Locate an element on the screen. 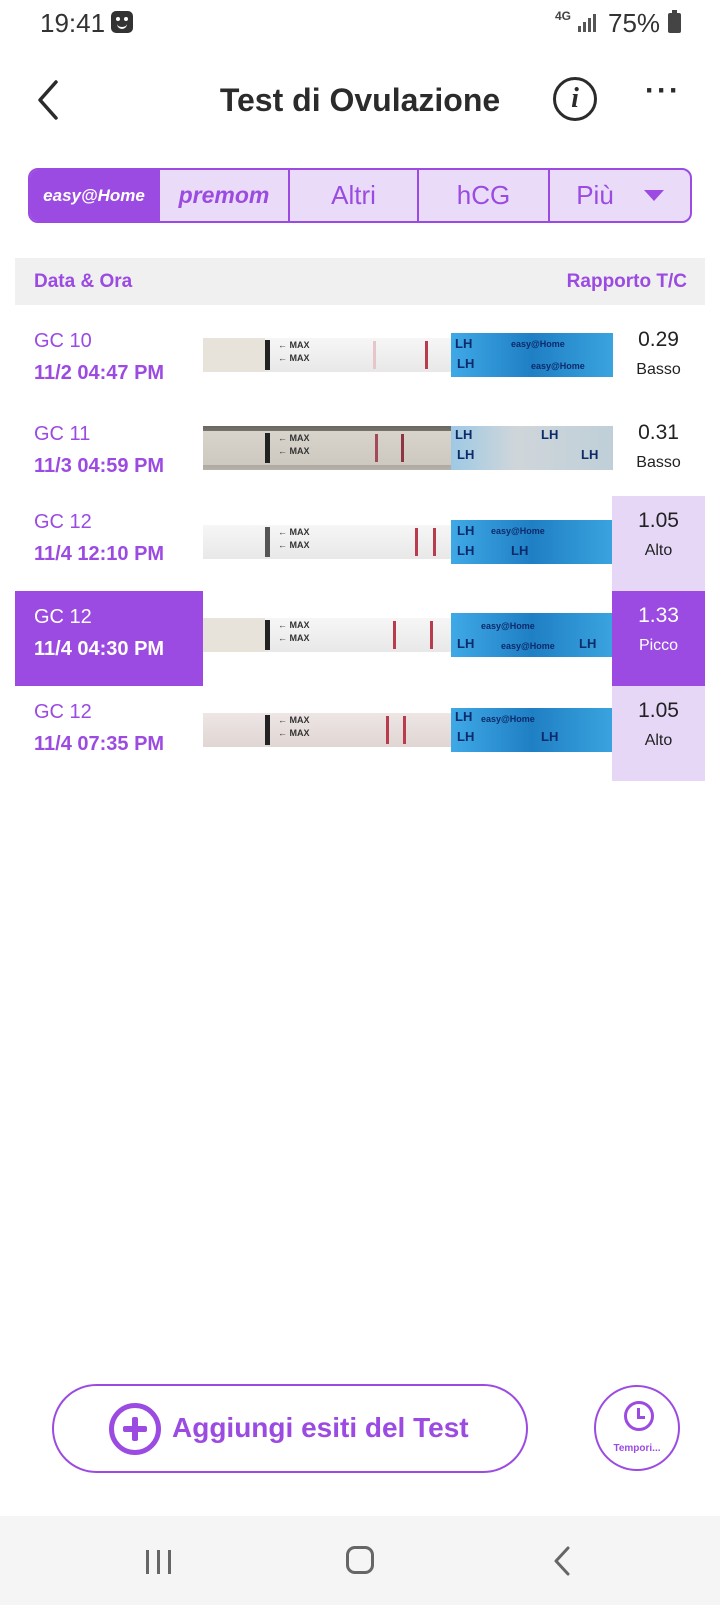 This screenshot has width=720, height=1605. home-icon is located at coordinates (360, 1560).